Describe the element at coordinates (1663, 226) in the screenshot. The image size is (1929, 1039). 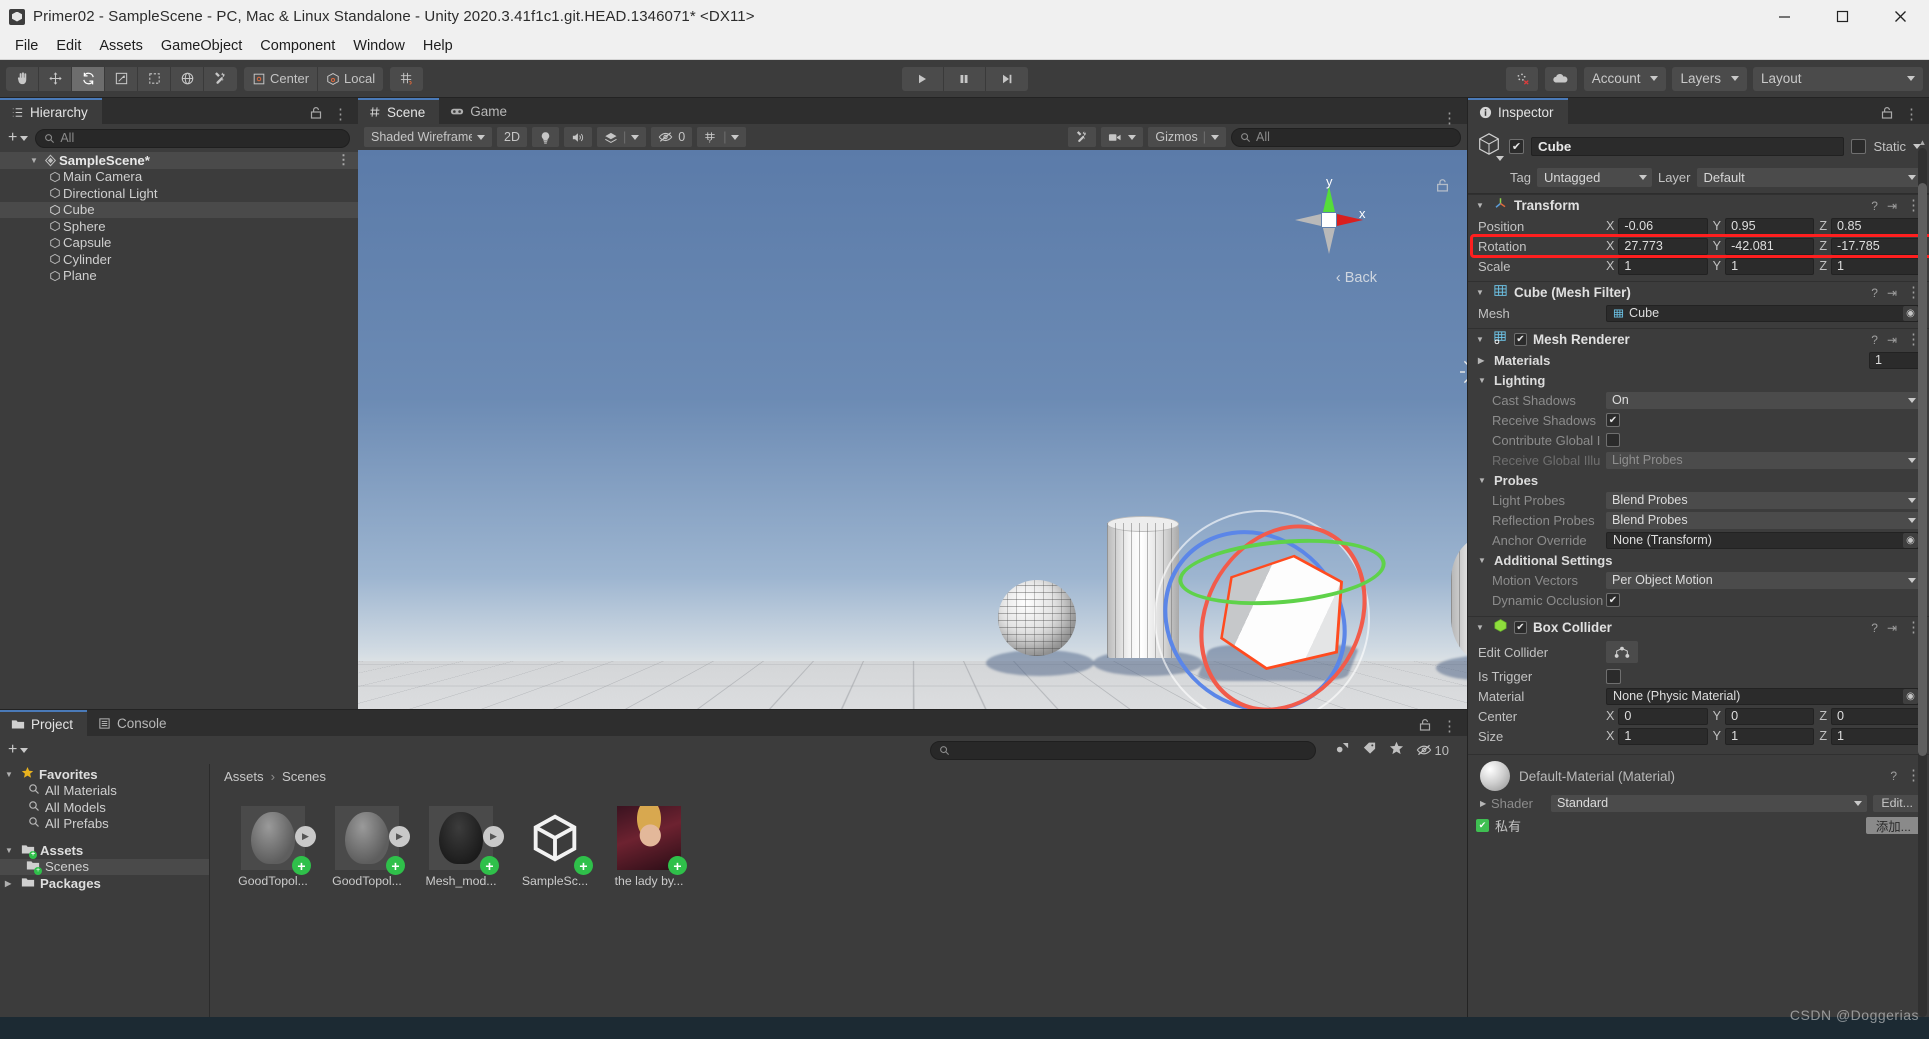
I see `position-x-field: -0.06` at that location.